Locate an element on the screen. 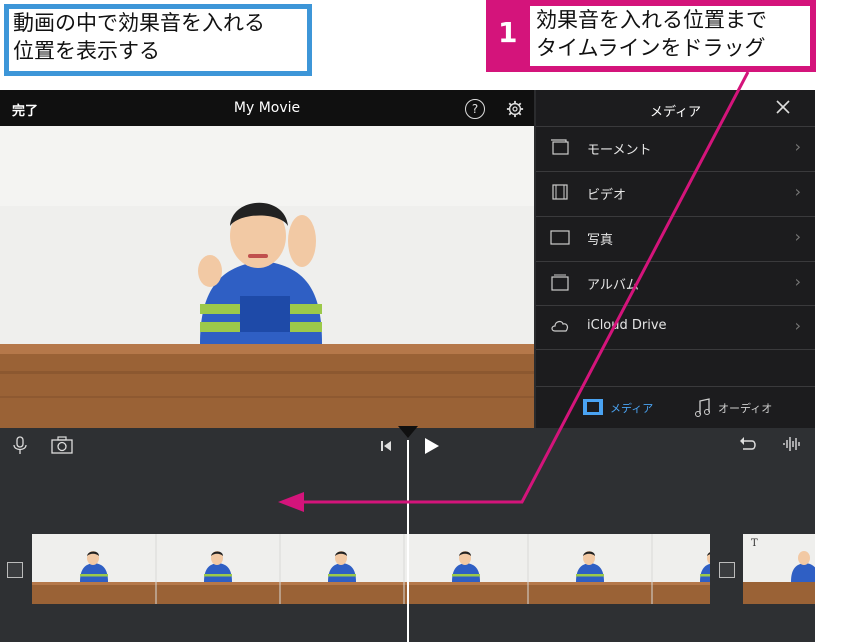 The width and height of the screenshot is (850, 642). tab-label: オーディオ is located at coordinates (745, 408).